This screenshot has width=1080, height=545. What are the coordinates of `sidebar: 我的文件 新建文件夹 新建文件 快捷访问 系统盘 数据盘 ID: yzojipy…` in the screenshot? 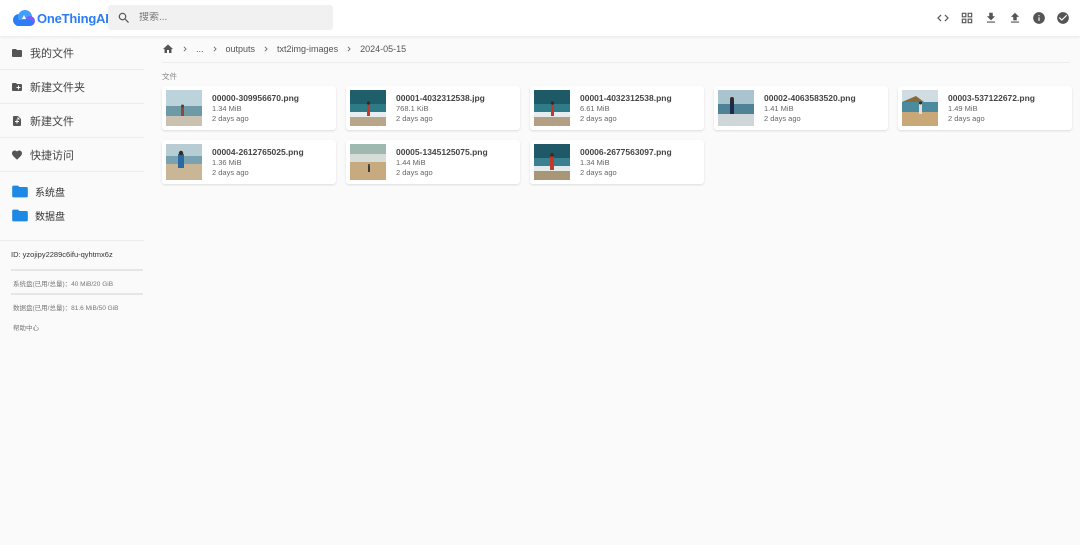 It's located at (75, 290).